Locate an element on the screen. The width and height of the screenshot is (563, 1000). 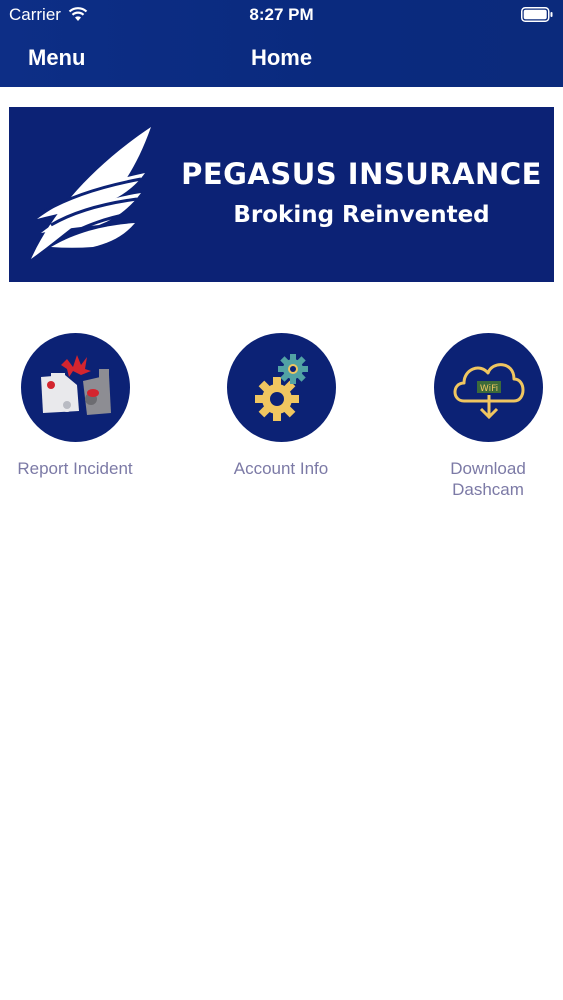
account-info-tile is located at coordinates (281, 387).